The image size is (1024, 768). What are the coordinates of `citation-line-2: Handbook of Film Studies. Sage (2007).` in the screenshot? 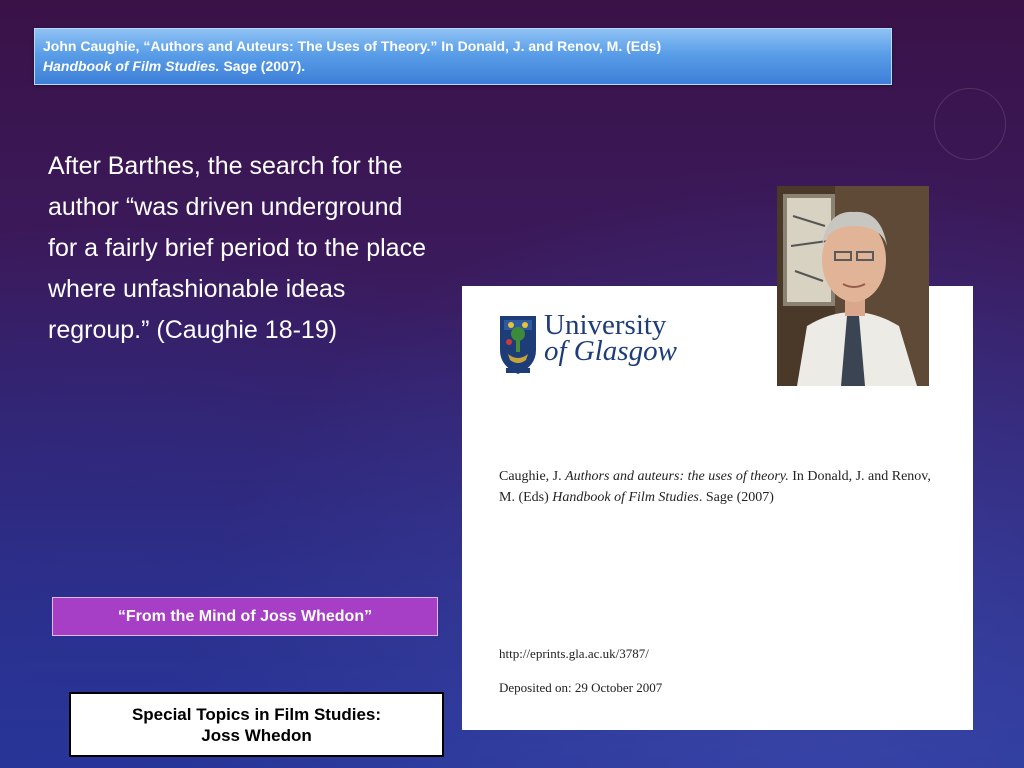 It's located at (463, 66).